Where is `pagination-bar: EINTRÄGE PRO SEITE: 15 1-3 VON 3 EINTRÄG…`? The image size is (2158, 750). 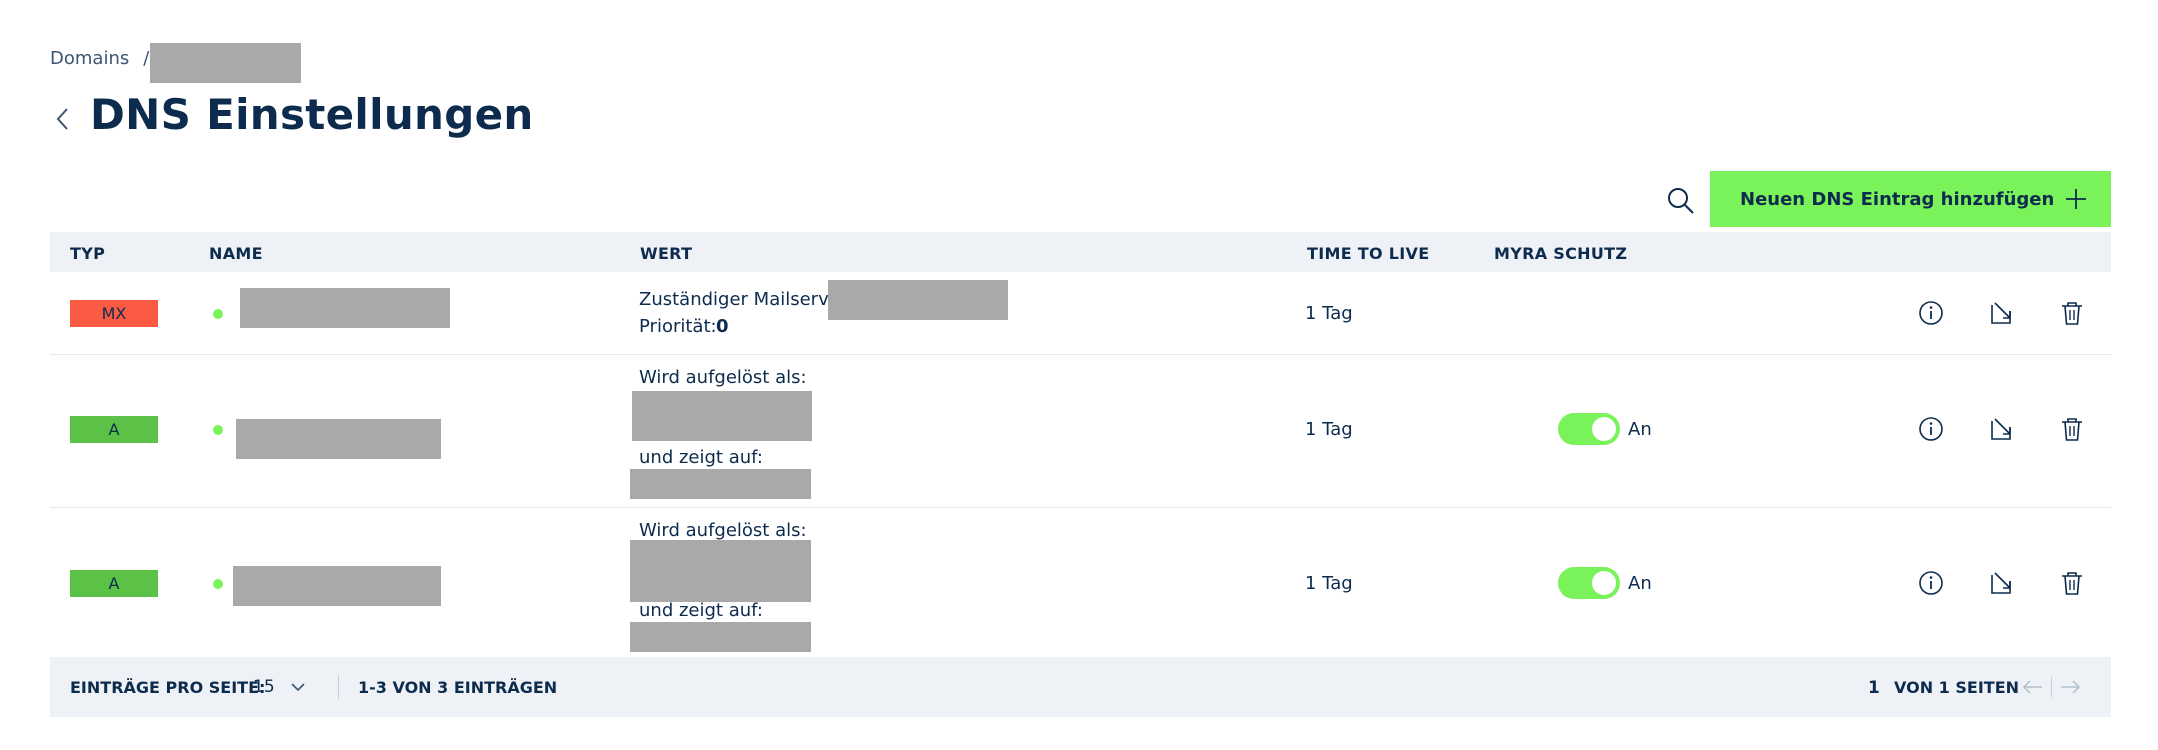 pagination-bar: EINTRÄGE PRO SEITE: 15 1-3 VON 3 EINTRÄG… is located at coordinates (1080, 687).